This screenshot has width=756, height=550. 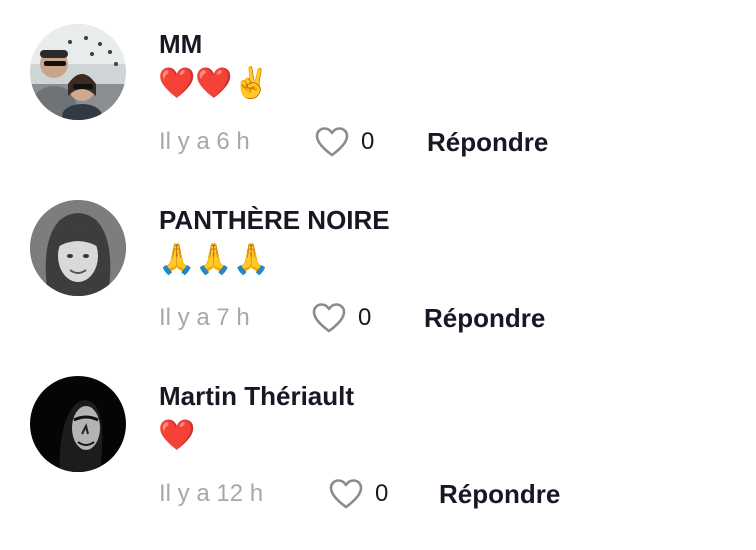 What do you see at coordinates (214, 83) in the screenshot?
I see `comment-text: ❤️❤️✌️` at bounding box center [214, 83].